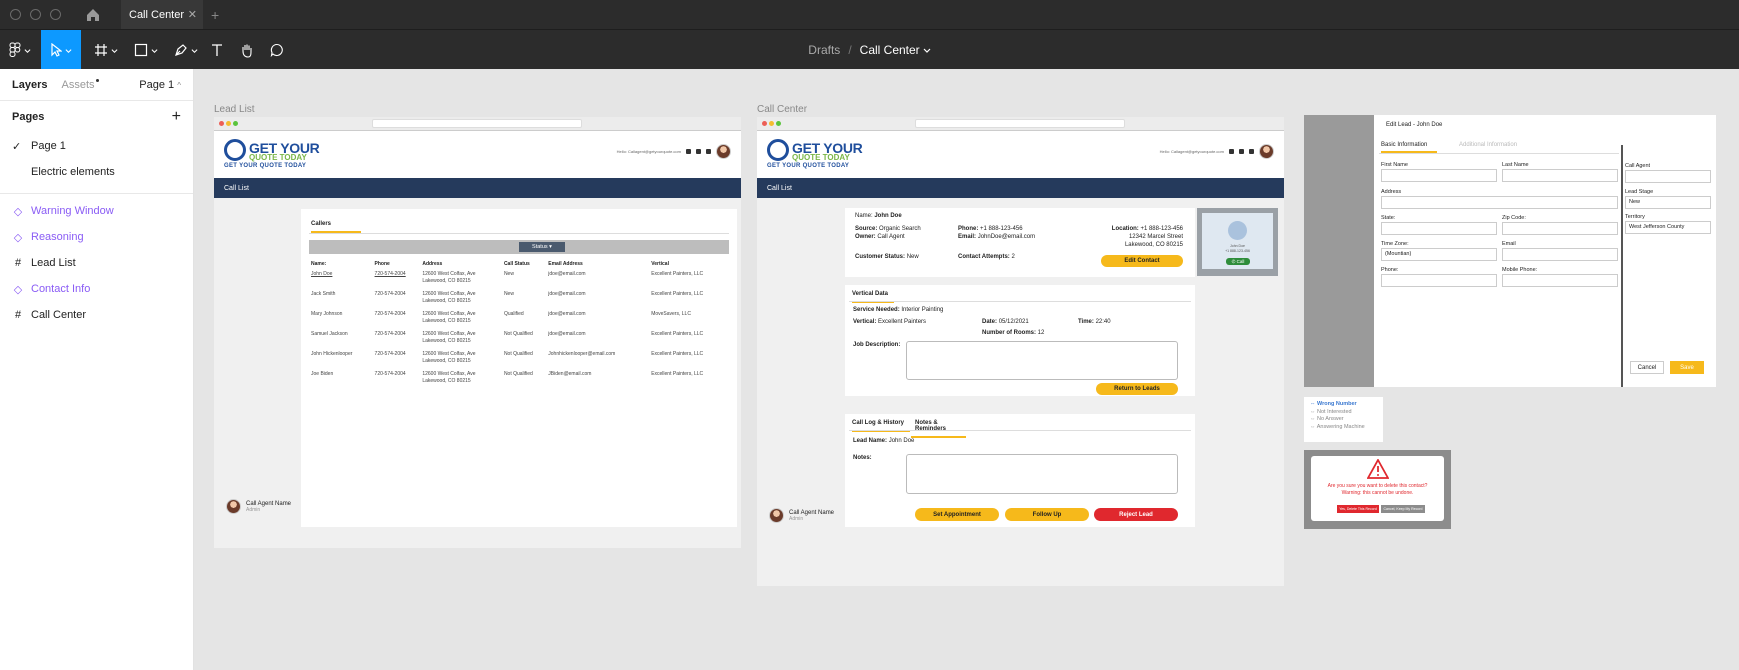 This screenshot has width=1739, height=670. I want to click on breadcrumb-current-file: Call Center, so click(890, 50).